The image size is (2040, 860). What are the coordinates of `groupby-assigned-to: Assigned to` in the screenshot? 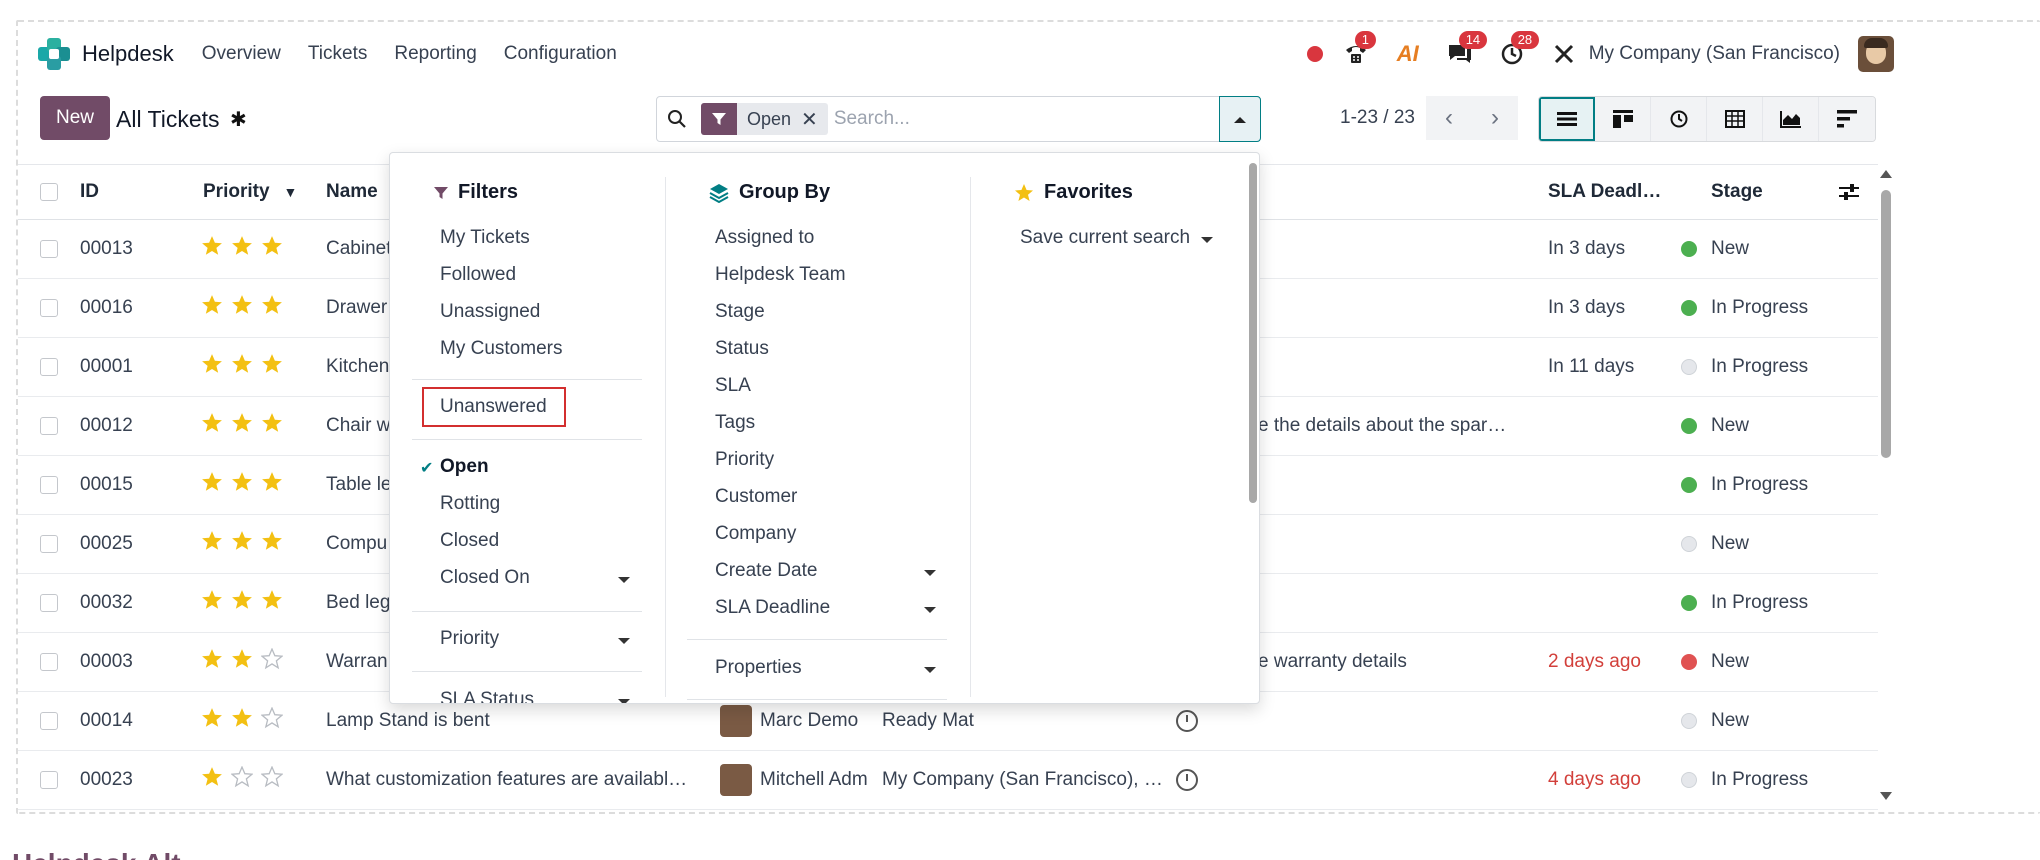 It's located at (764, 238).